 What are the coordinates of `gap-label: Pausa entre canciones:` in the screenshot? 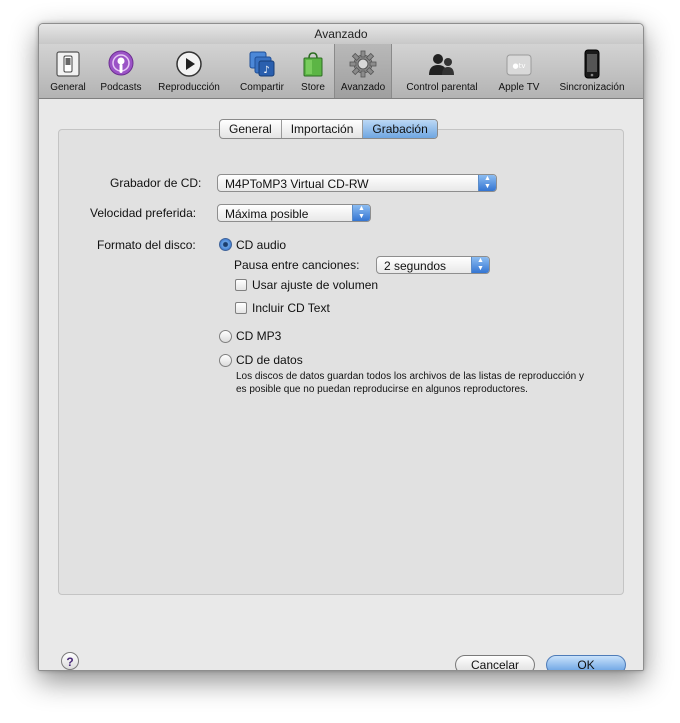 It's located at (297, 265).